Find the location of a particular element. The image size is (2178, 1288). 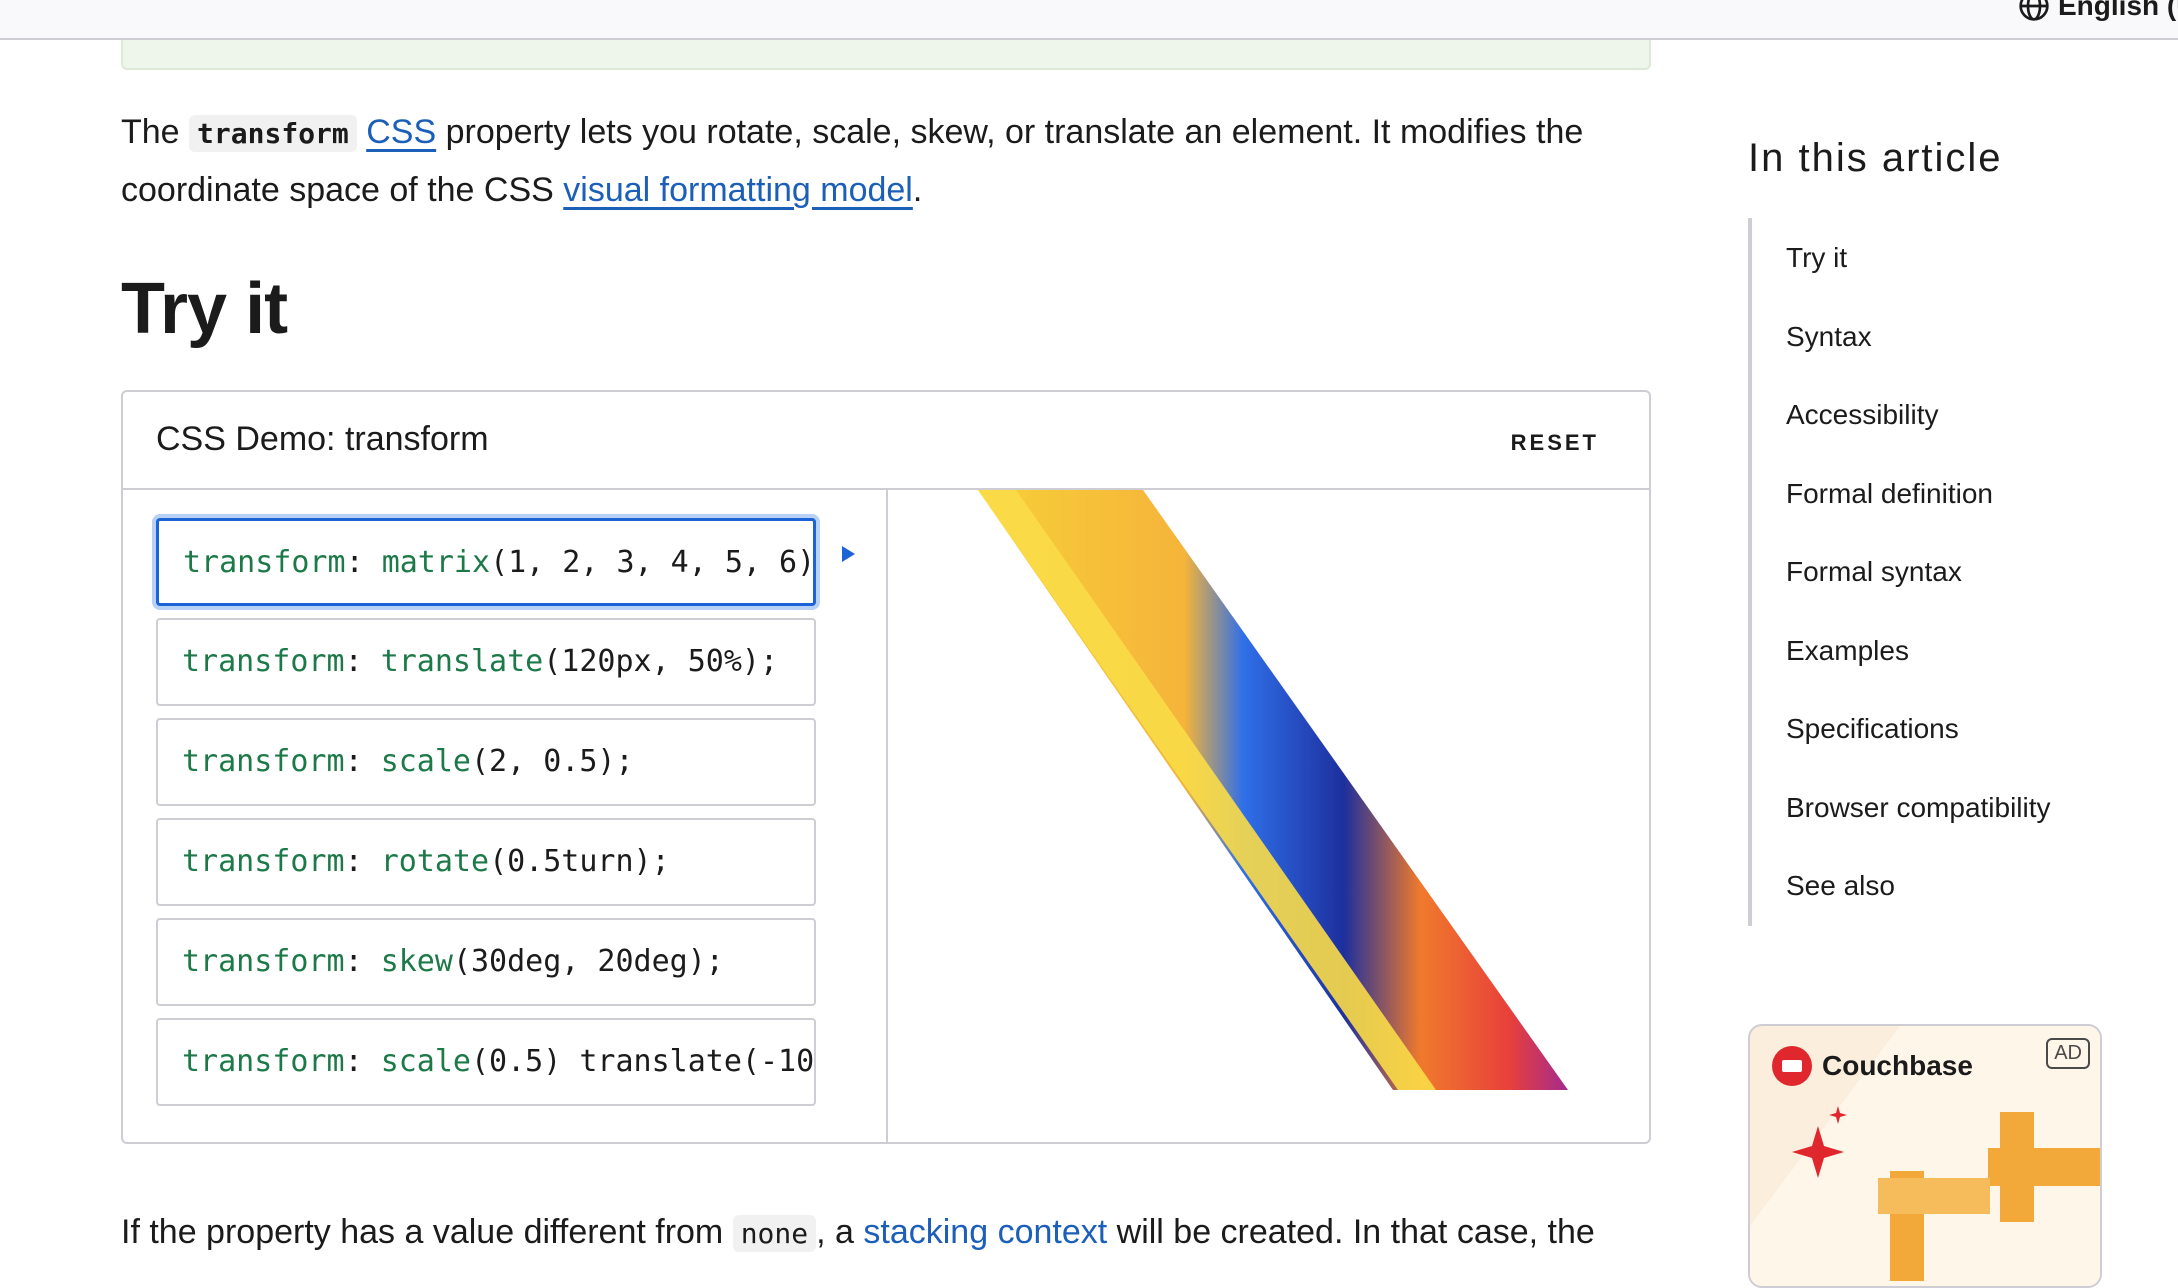

choice-args: (2, 0.5); is located at coordinates (552, 761).